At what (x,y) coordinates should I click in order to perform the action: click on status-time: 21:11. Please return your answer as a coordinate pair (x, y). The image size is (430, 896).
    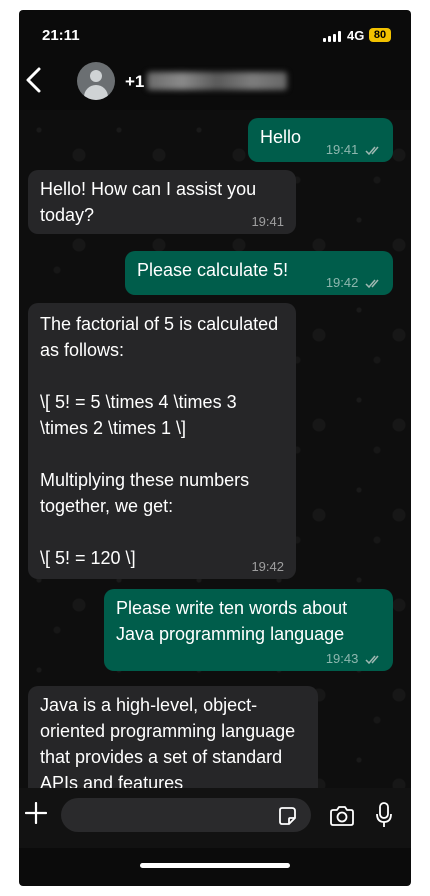
    Looking at the image, I should click on (61, 35).